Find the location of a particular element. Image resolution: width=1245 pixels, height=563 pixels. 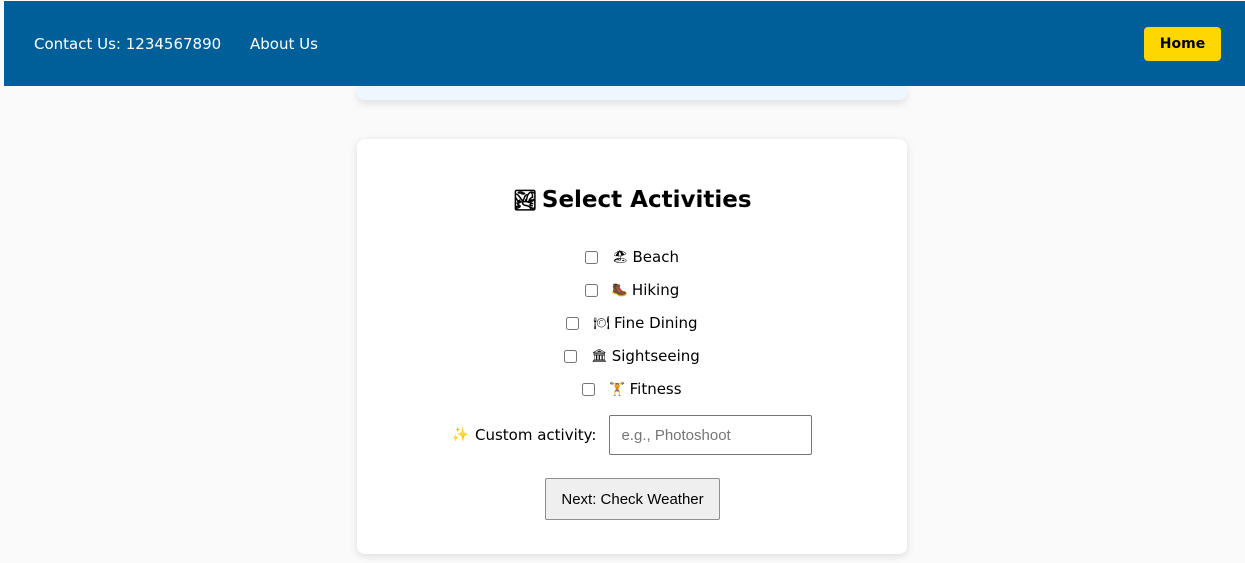

mountain-icon: 🏞 is located at coordinates (525, 200).